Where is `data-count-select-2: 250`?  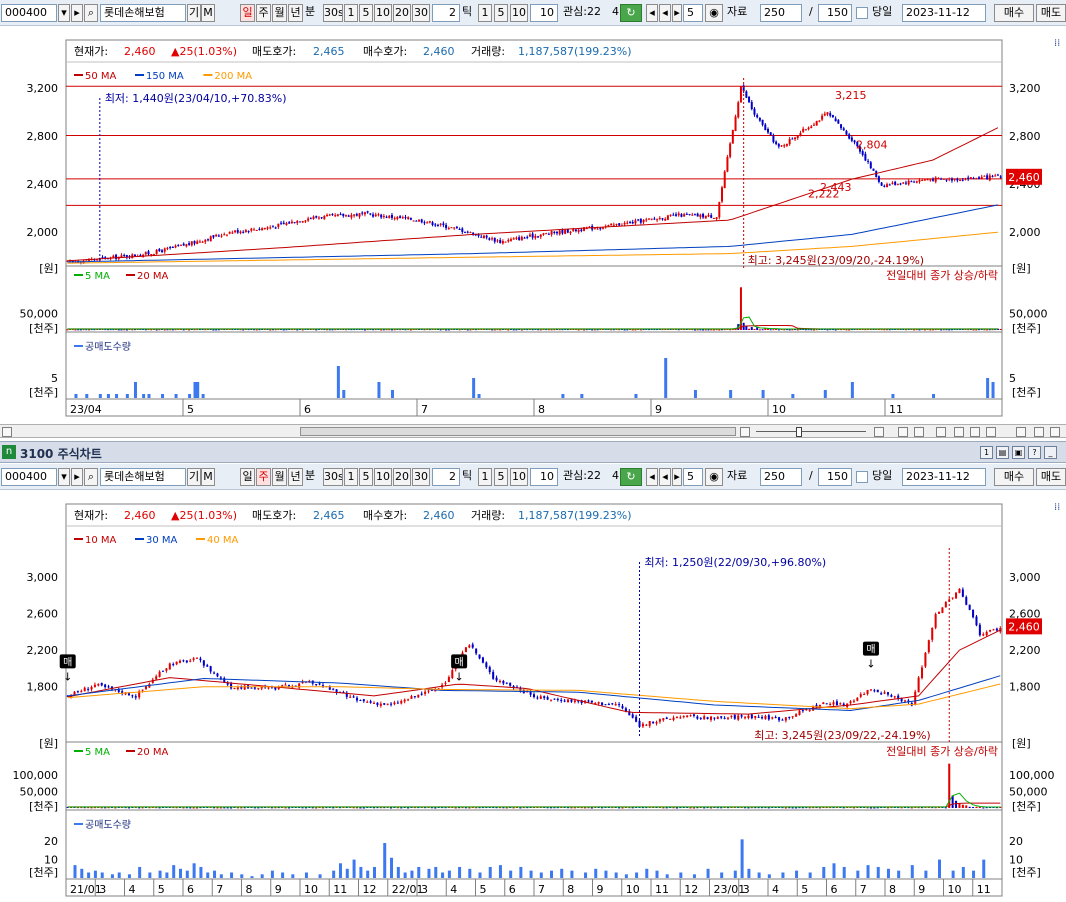 data-count-select-2: 250 is located at coordinates (781, 477).